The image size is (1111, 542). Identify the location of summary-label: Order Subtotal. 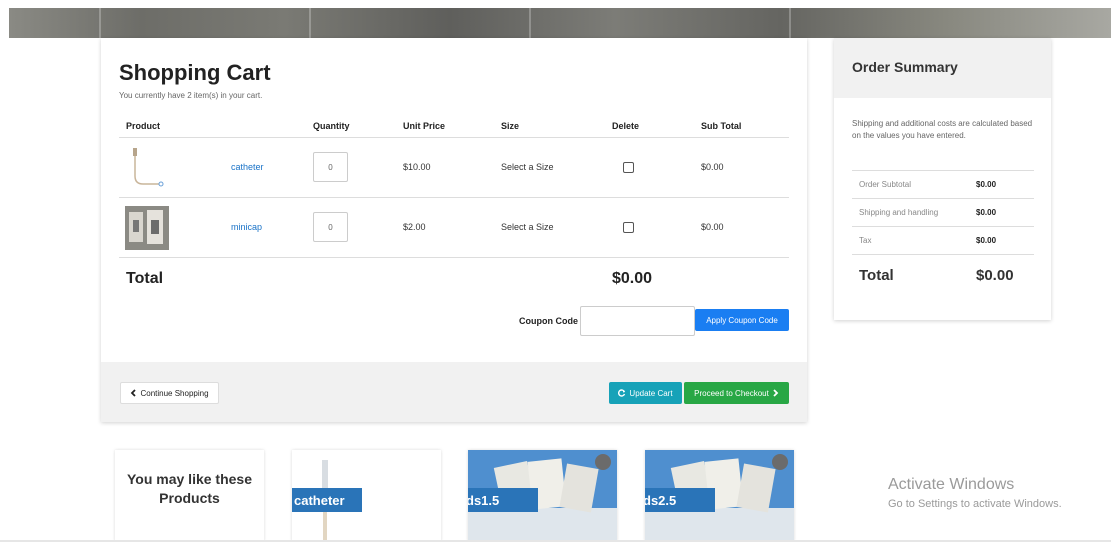
(885, 184).